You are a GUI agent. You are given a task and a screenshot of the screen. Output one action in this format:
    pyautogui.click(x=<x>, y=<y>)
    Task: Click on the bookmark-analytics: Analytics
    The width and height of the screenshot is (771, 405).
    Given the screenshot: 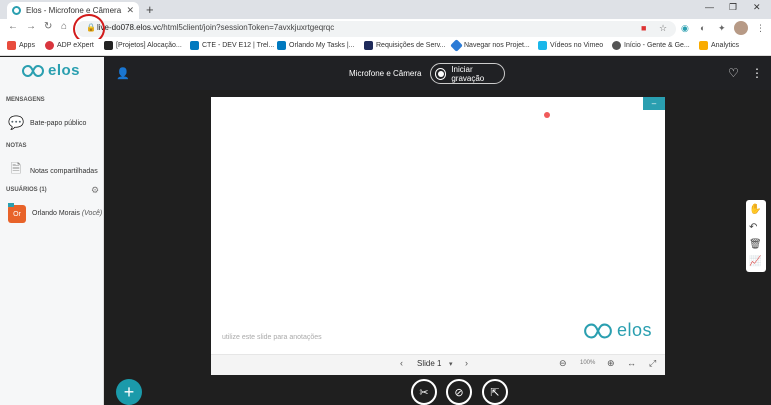 What is the action you would take?
    pyautogui.click(x=719, y=45)
    